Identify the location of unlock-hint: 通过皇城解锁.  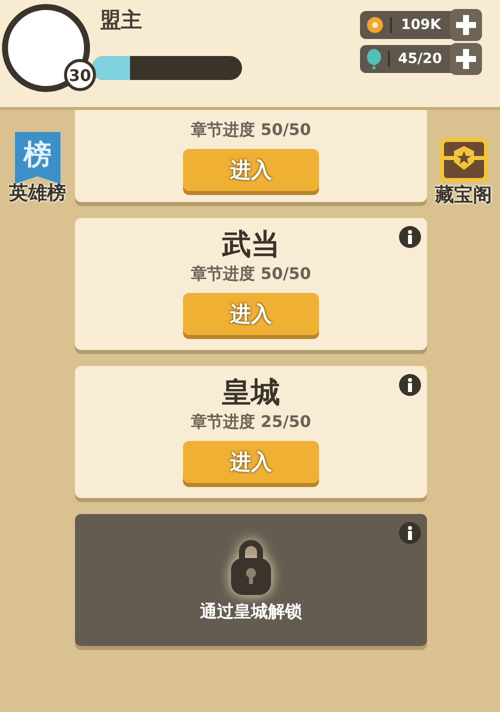
(251, 611).